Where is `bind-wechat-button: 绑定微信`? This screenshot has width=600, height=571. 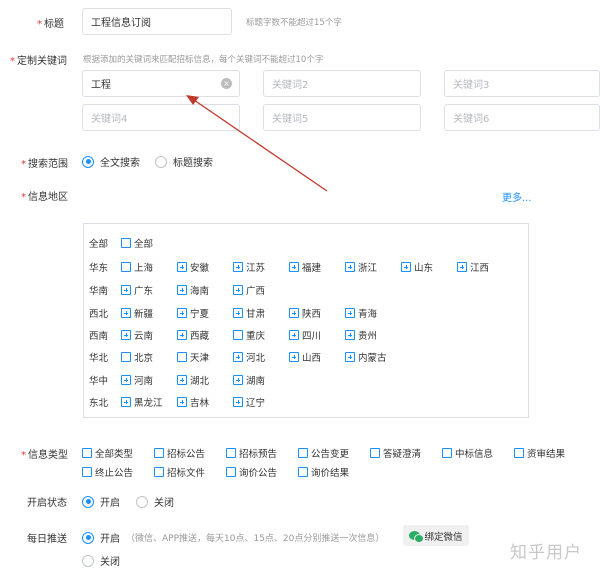
bind-wechat-button: 绑定微信 is located at coordinates (436, 535).